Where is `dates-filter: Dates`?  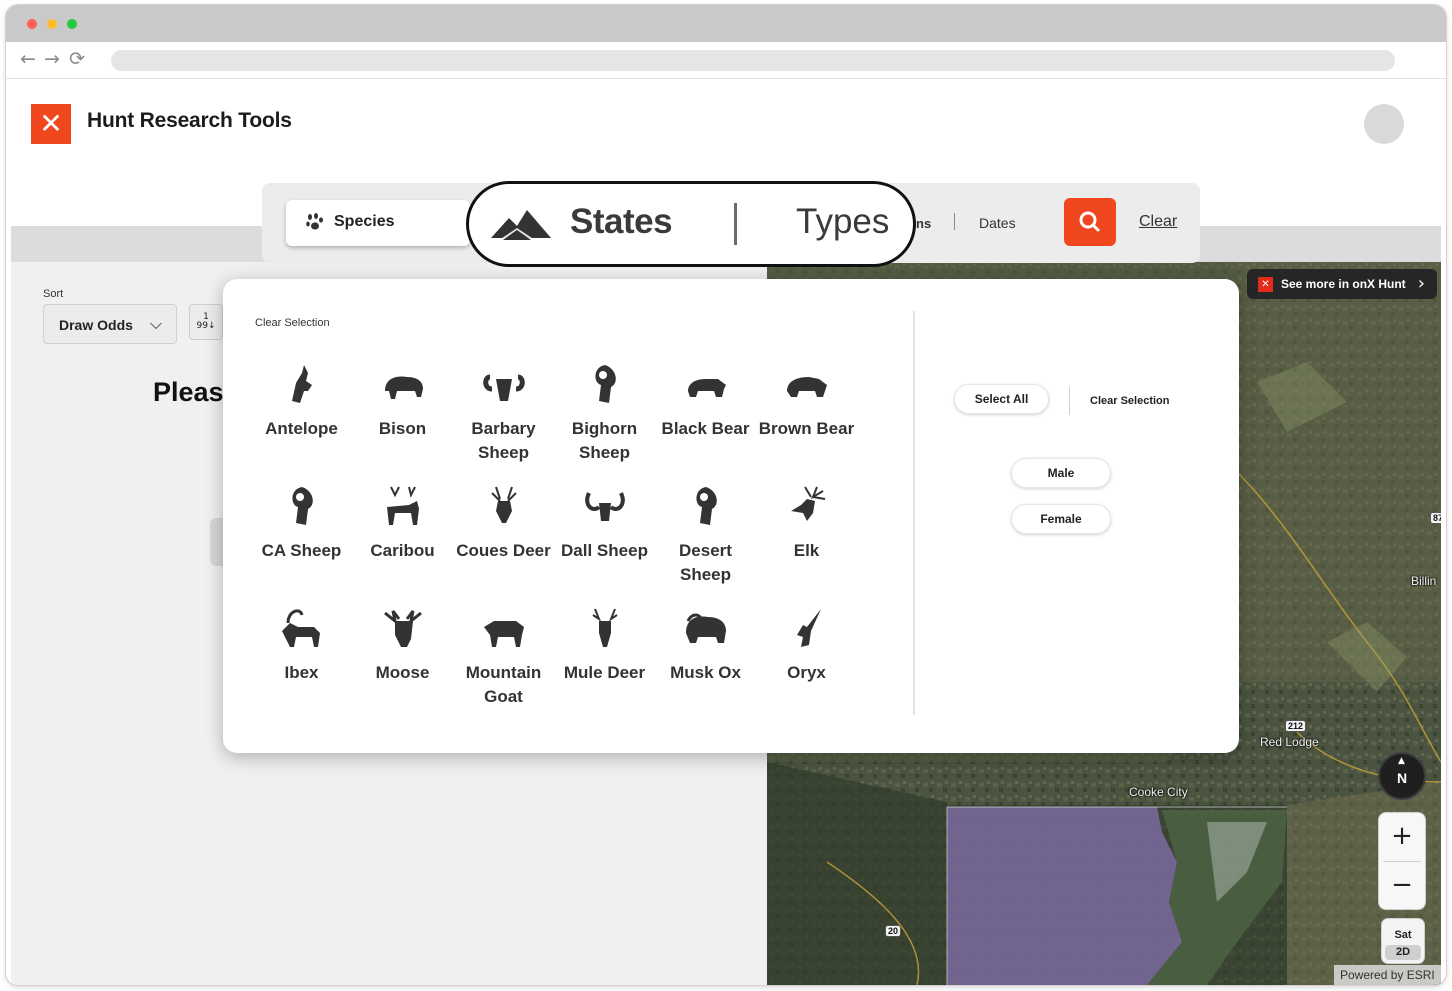
dates-filter: Dates is located at coordinates (997, 223).